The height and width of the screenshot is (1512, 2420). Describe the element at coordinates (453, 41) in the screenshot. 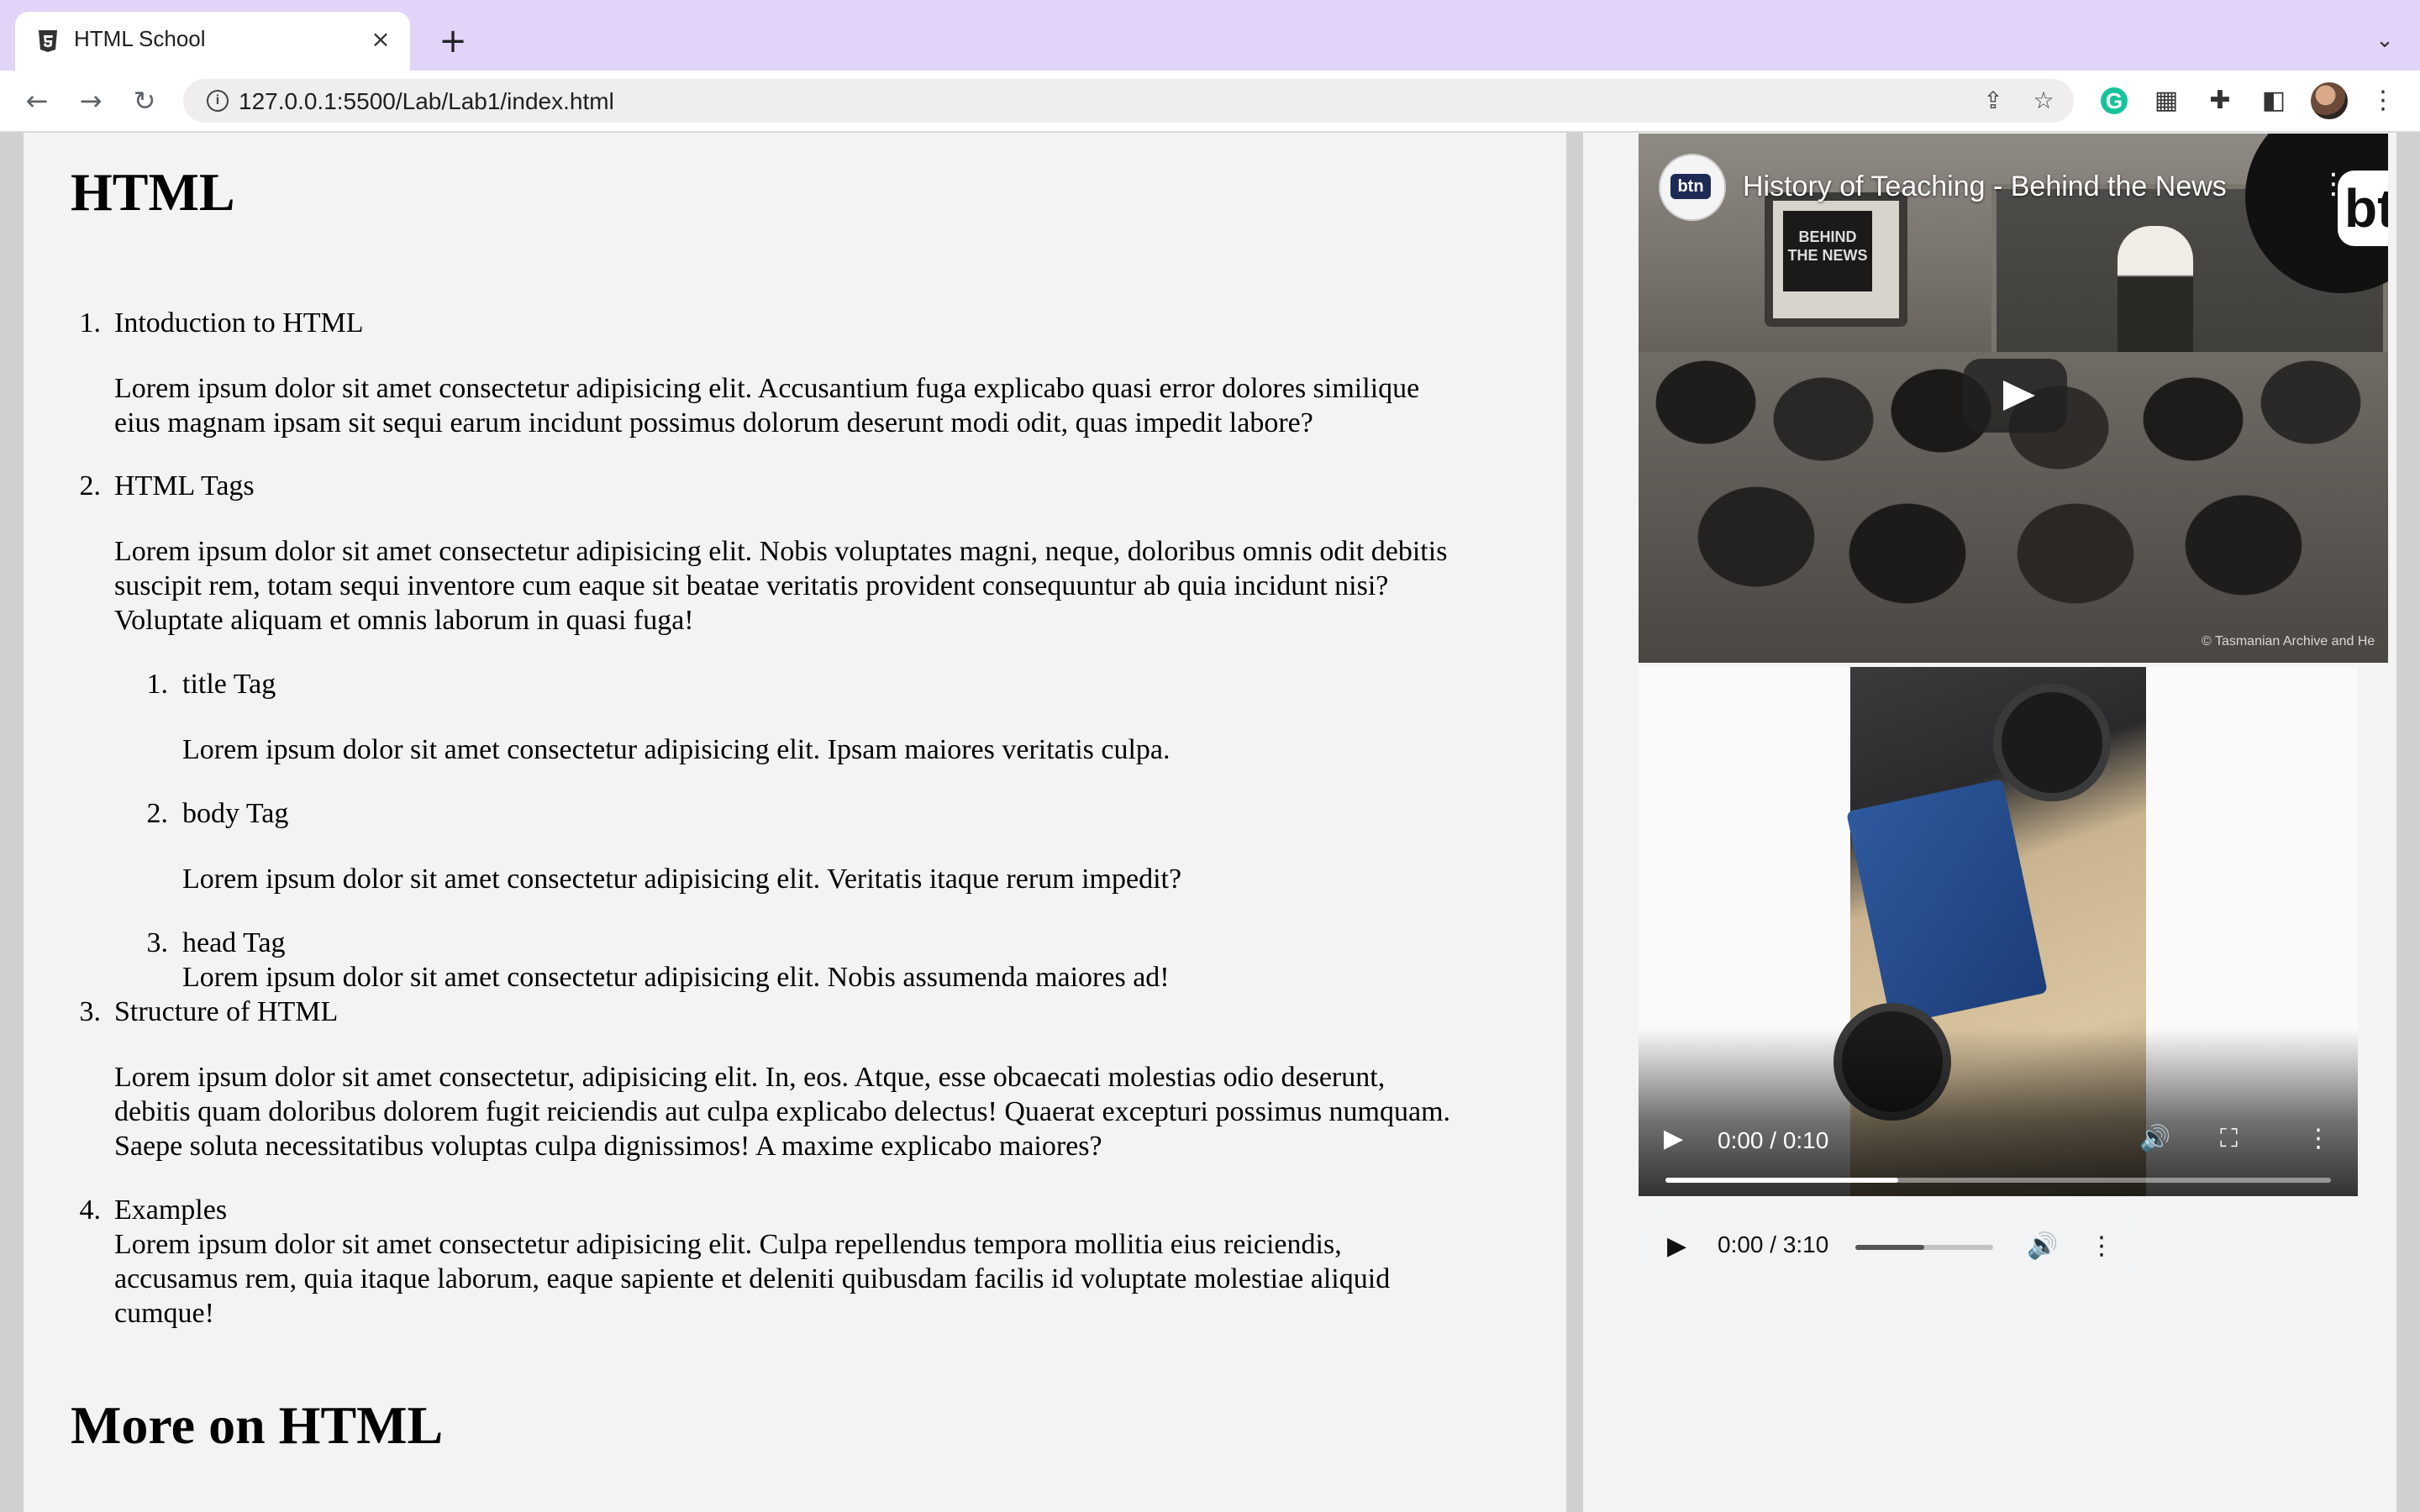

I see `plus-icon: +` at that location.